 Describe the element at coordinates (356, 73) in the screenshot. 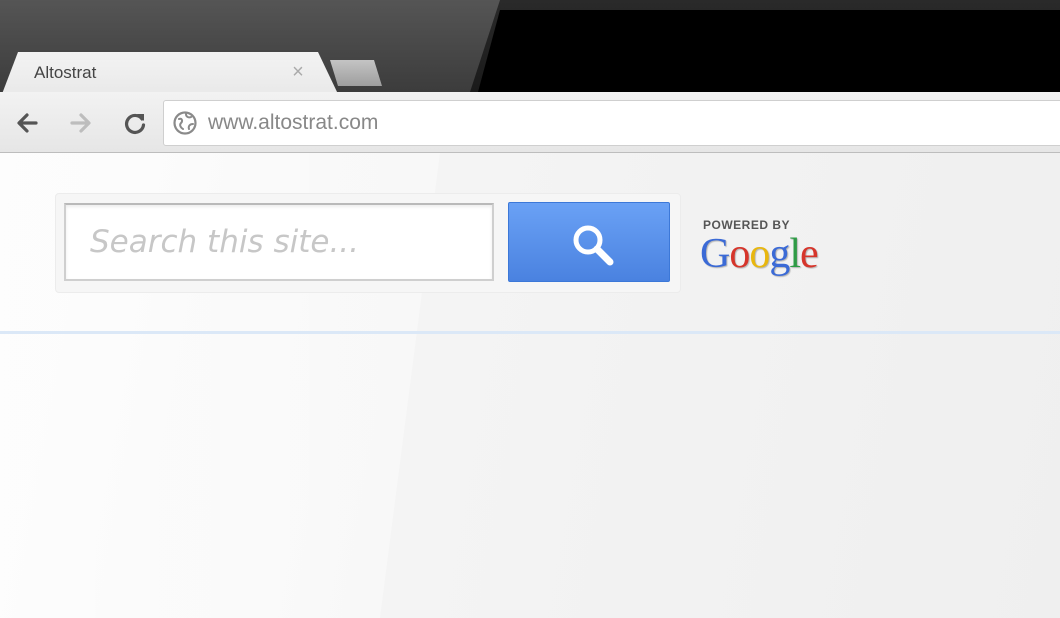

I see `new-tab-button` at that location.